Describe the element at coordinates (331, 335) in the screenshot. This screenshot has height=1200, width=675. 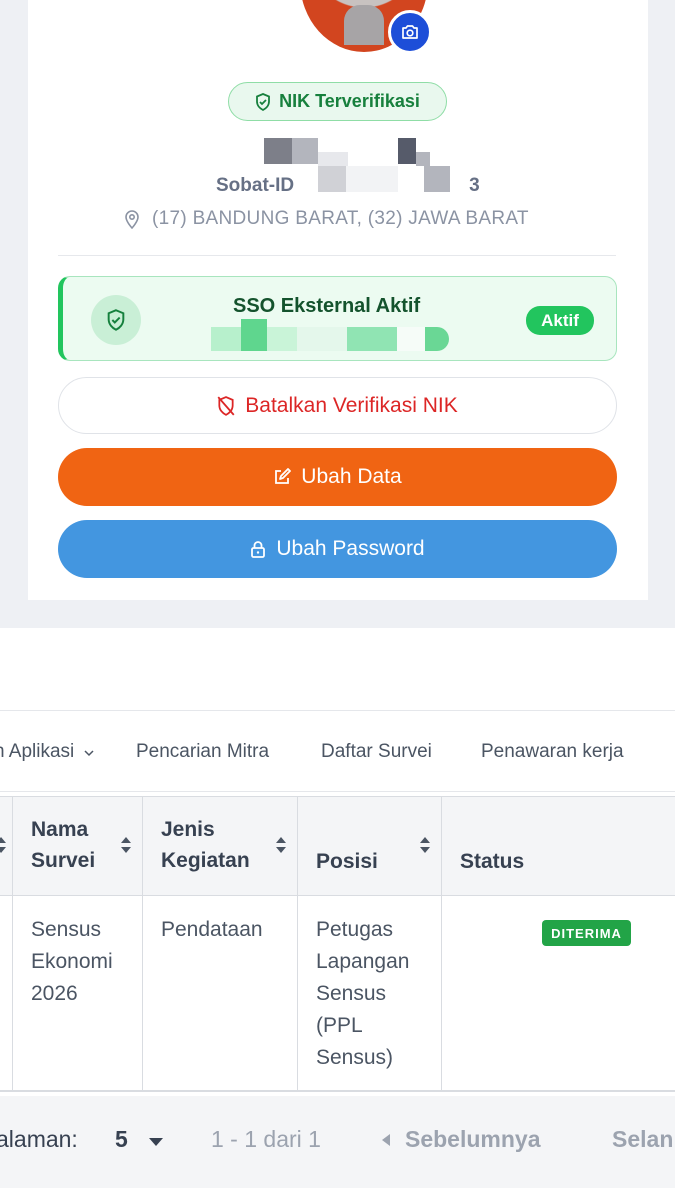
I see `redacted-email` at that location.